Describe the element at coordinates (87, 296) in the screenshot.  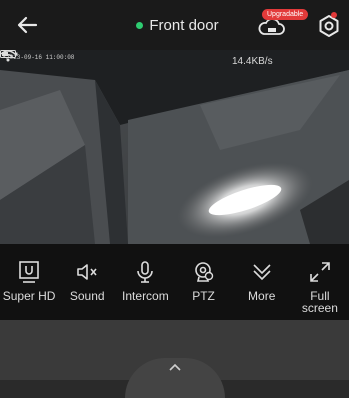
I see `sound-label: Sound` at that location.